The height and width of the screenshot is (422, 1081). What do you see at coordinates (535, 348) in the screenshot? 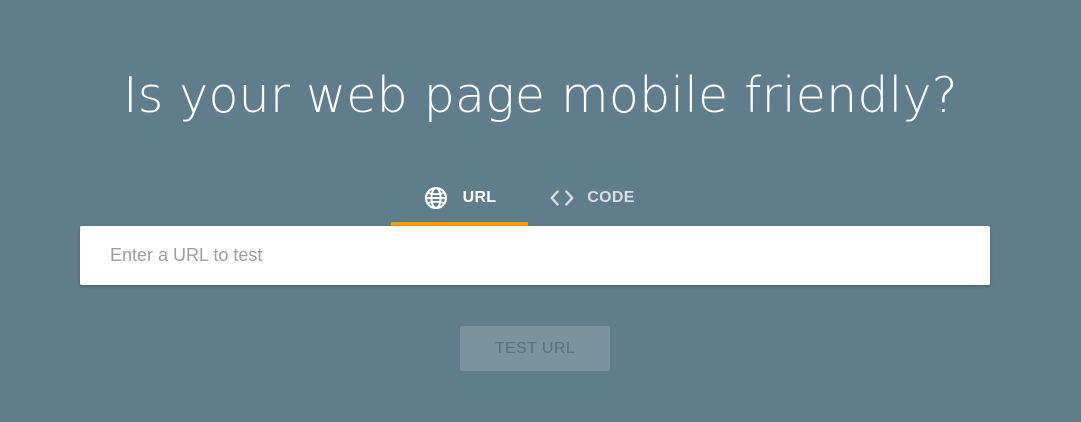
I see `test-url-button: TEST URL` at bounding box center [535, 348].